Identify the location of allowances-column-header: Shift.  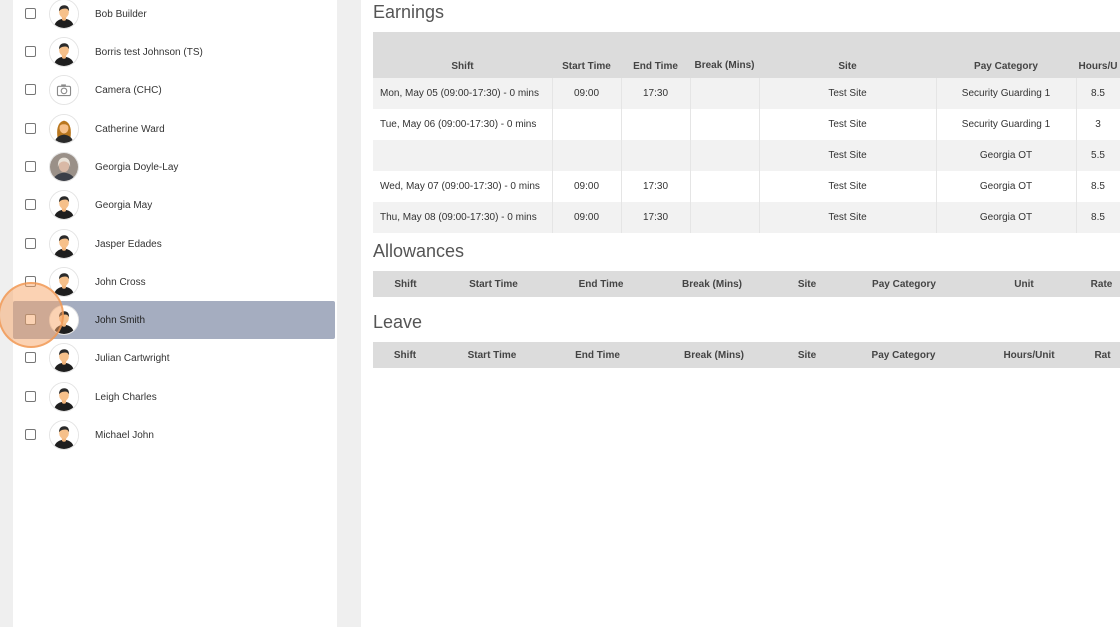
(405, 284).